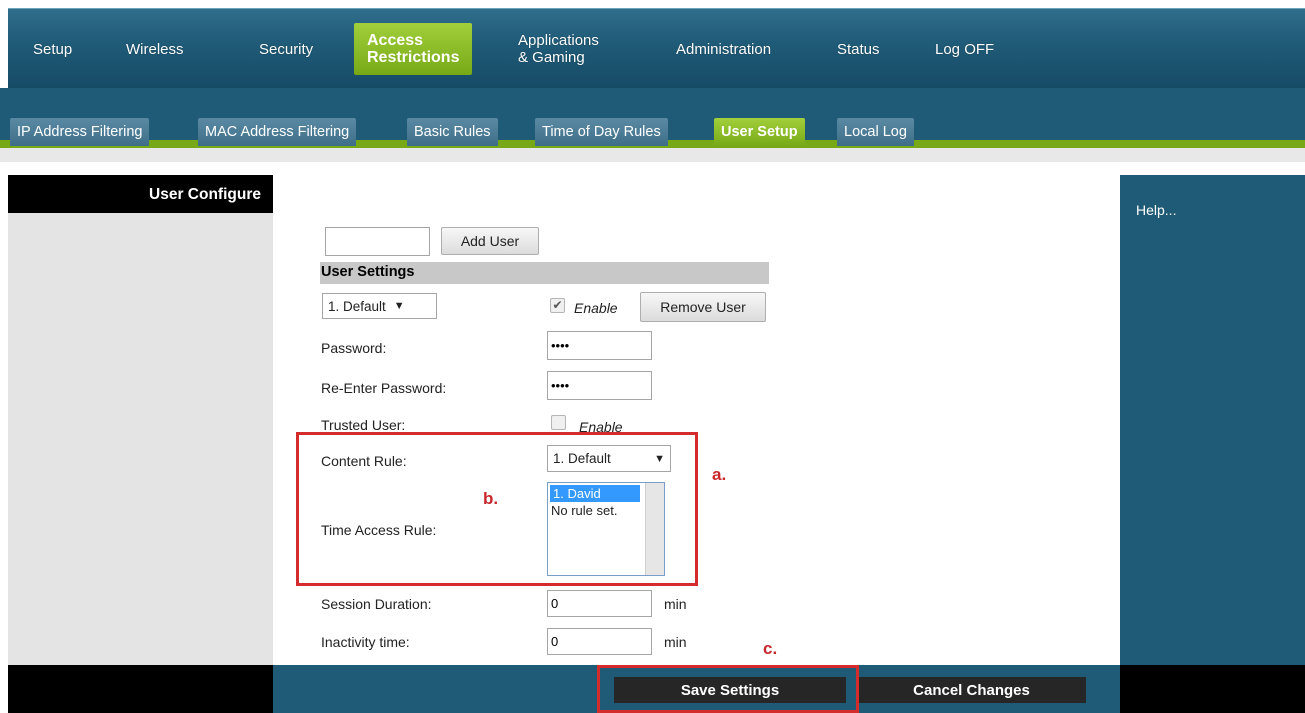  I want to click on user-select-value: 1. Default, so click(357, 306).